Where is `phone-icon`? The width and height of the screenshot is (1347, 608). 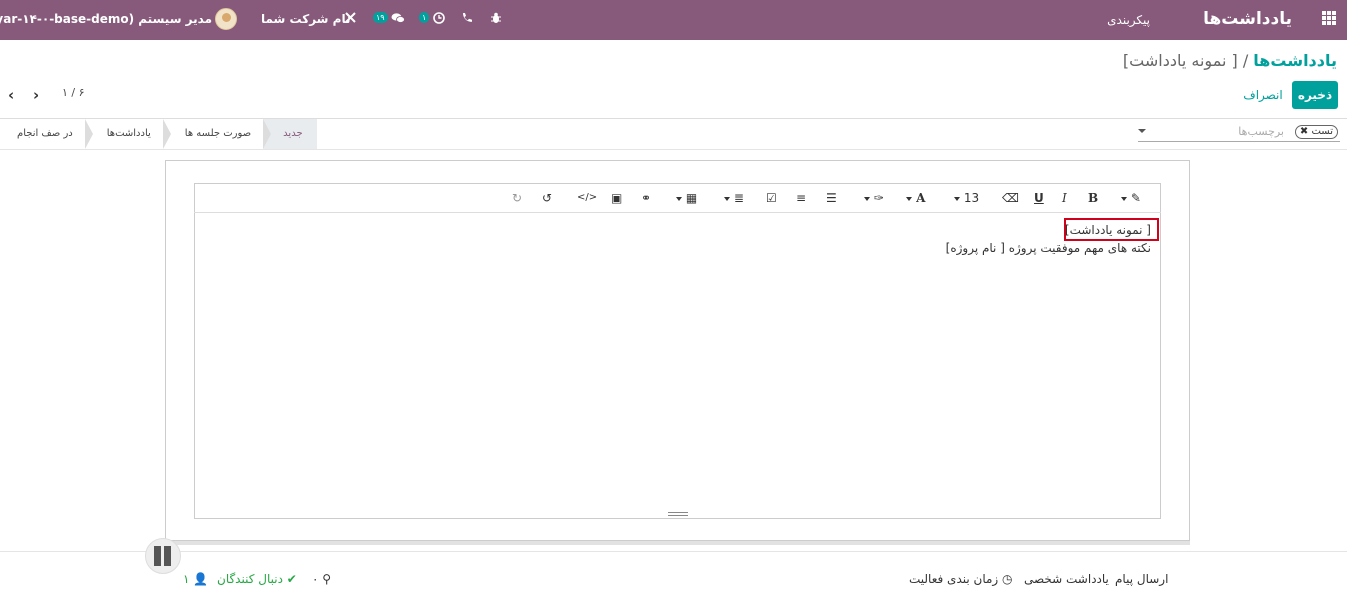
phone-icon is located at coordinates (466, 19).